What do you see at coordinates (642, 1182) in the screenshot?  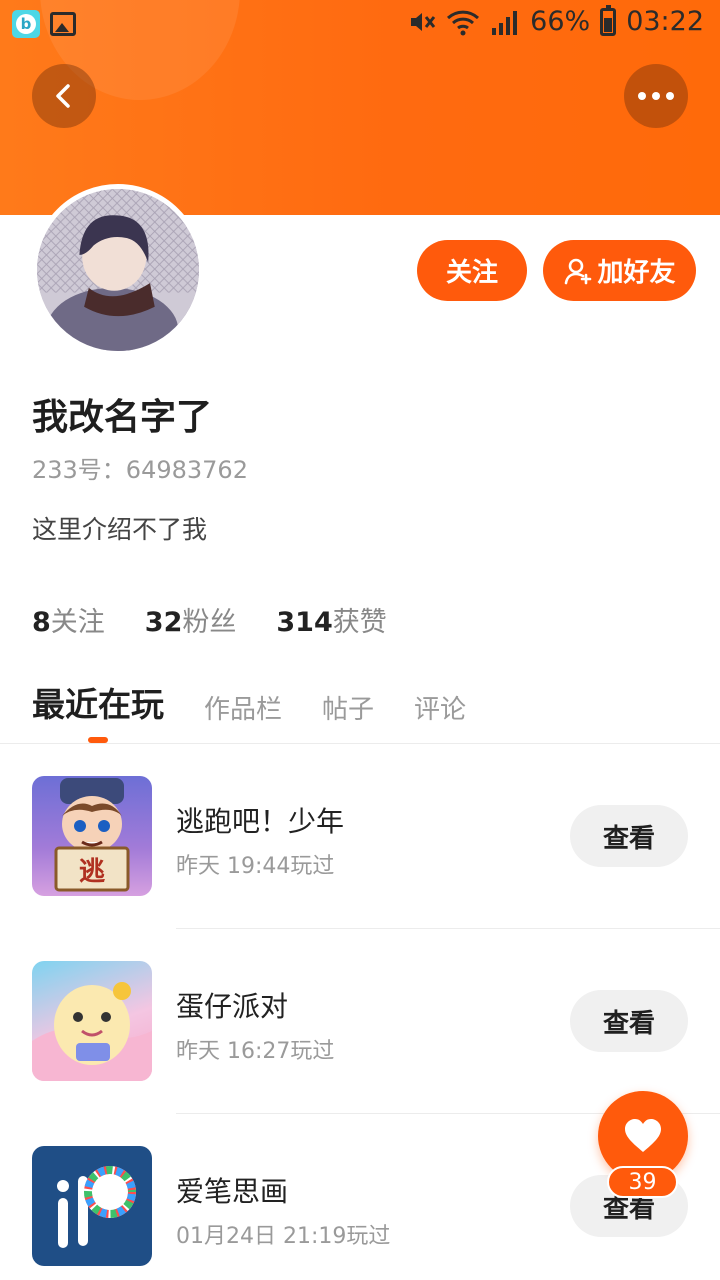 I see `like-count-badge: 39` at bounding box center [642, 1182].